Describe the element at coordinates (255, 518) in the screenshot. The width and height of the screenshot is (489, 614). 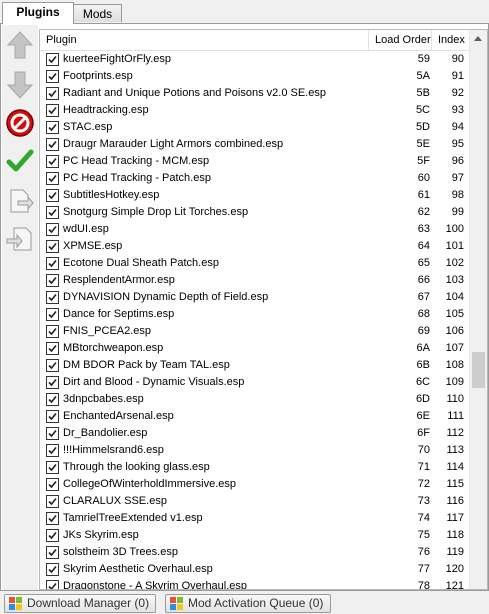
I see `table-row: TamrielTreeExtended v1.esp 74 117` at that location.